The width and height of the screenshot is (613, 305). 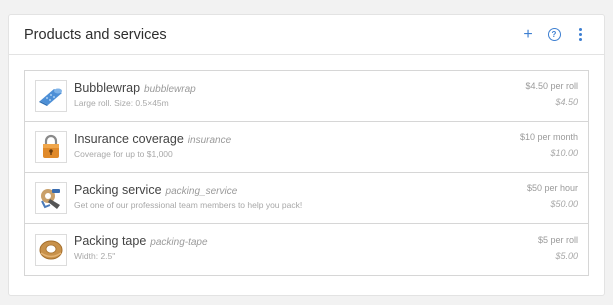 What do you see at coordinates (557, 239) in the screenshot?
I see `item-price-main: $5 per roll` at bounding box center [557, 239].